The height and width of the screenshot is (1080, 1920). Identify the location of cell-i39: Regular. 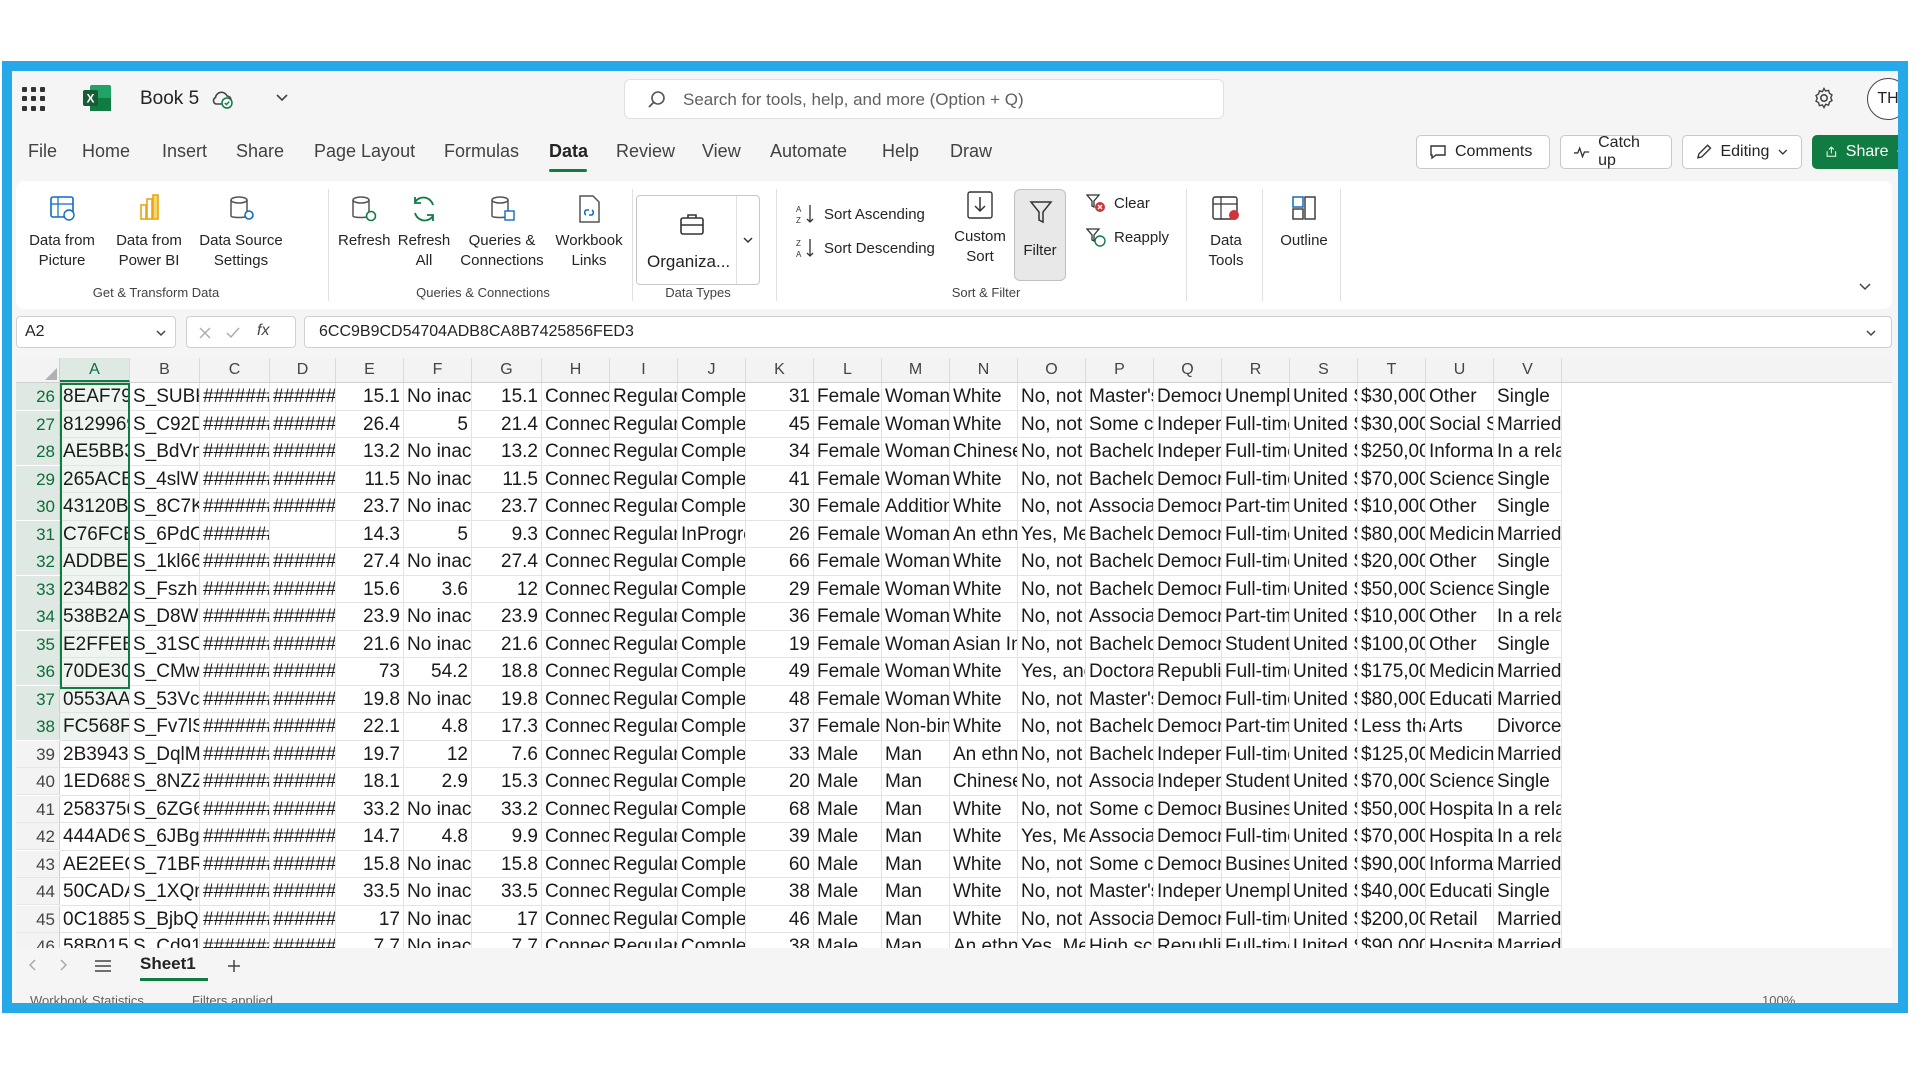
(644, 754).